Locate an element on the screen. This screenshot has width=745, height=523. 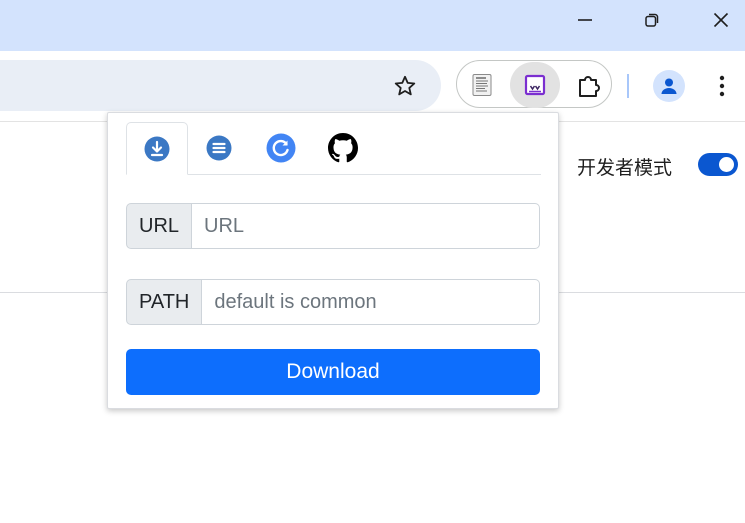
github-icon is located at coordinates (343, 148).